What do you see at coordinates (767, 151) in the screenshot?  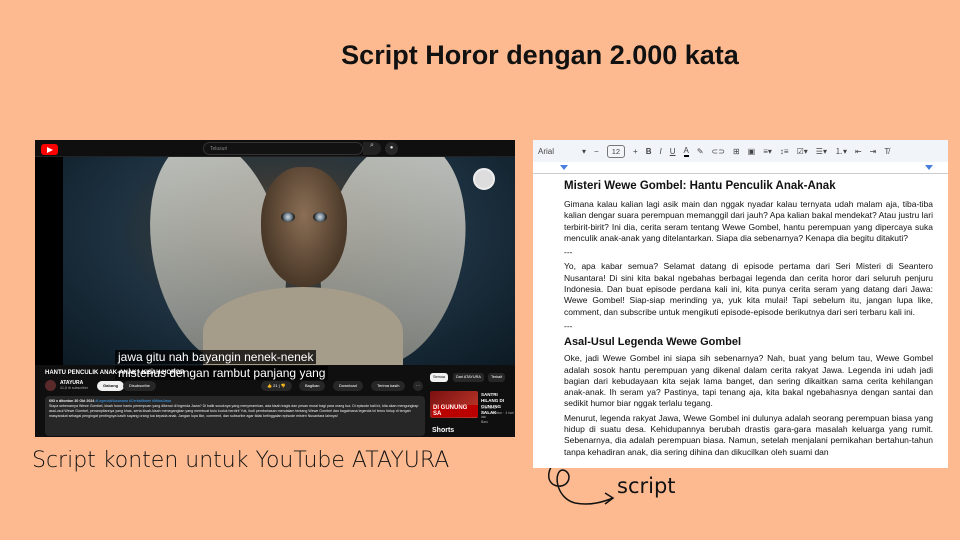 I see `align-icon: ≡▾` at bounding box center [767, 151].